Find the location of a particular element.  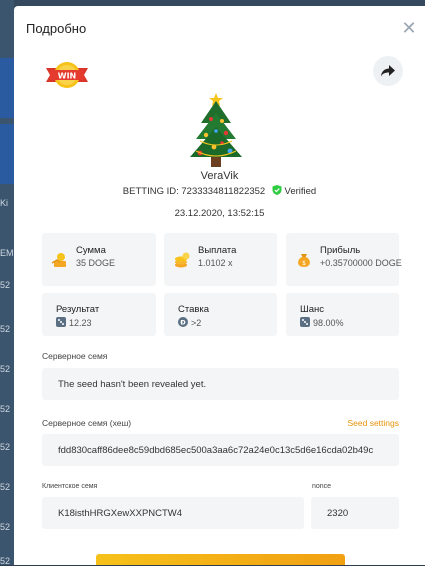

verified-shield-icon is located at coordinates (277, 190).